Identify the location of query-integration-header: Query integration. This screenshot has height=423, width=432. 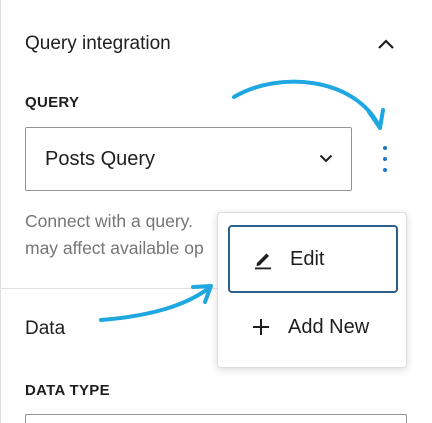
(215, 44).